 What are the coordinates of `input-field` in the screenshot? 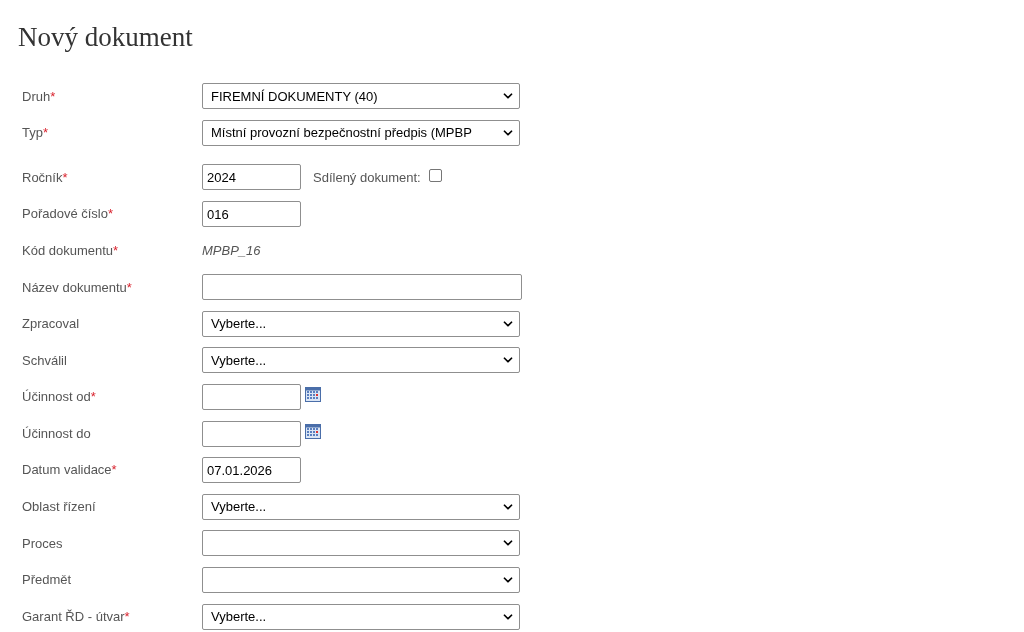 It's located at (362, 287).